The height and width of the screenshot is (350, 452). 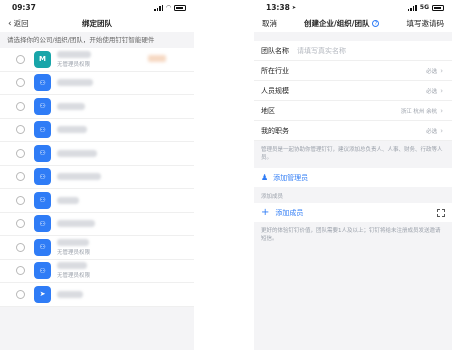 What do you see at coordinates (370, 50) in the screenshot?
I see `team-name-input` at bounding box center [370, 50].